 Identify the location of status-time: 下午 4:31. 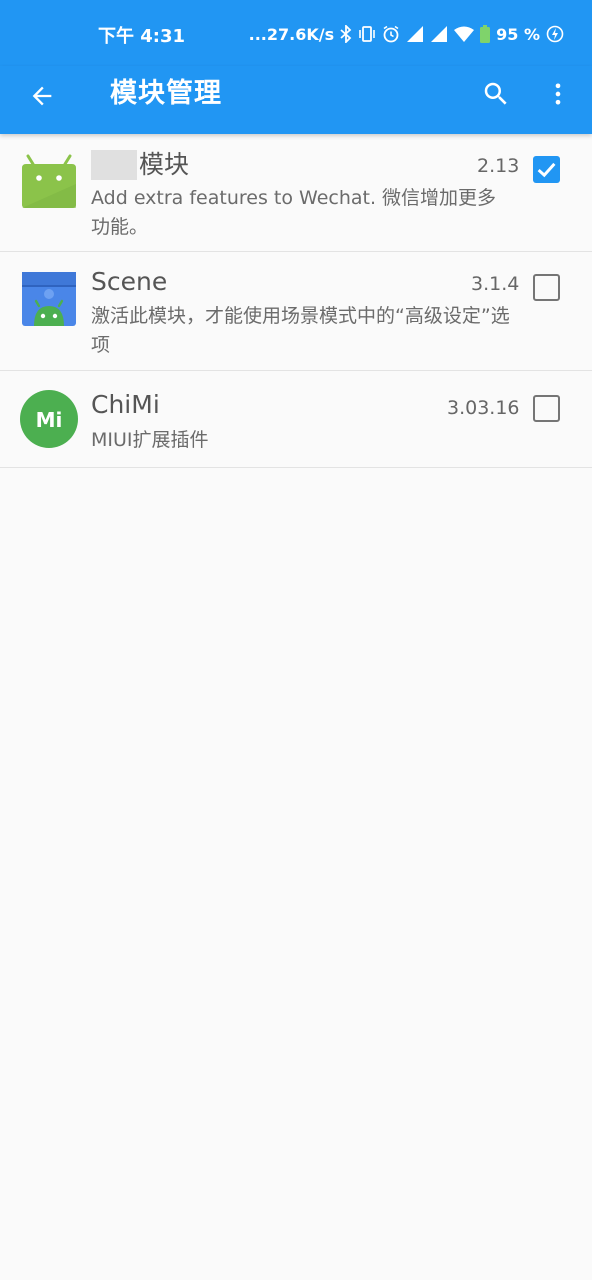
(142, 36).